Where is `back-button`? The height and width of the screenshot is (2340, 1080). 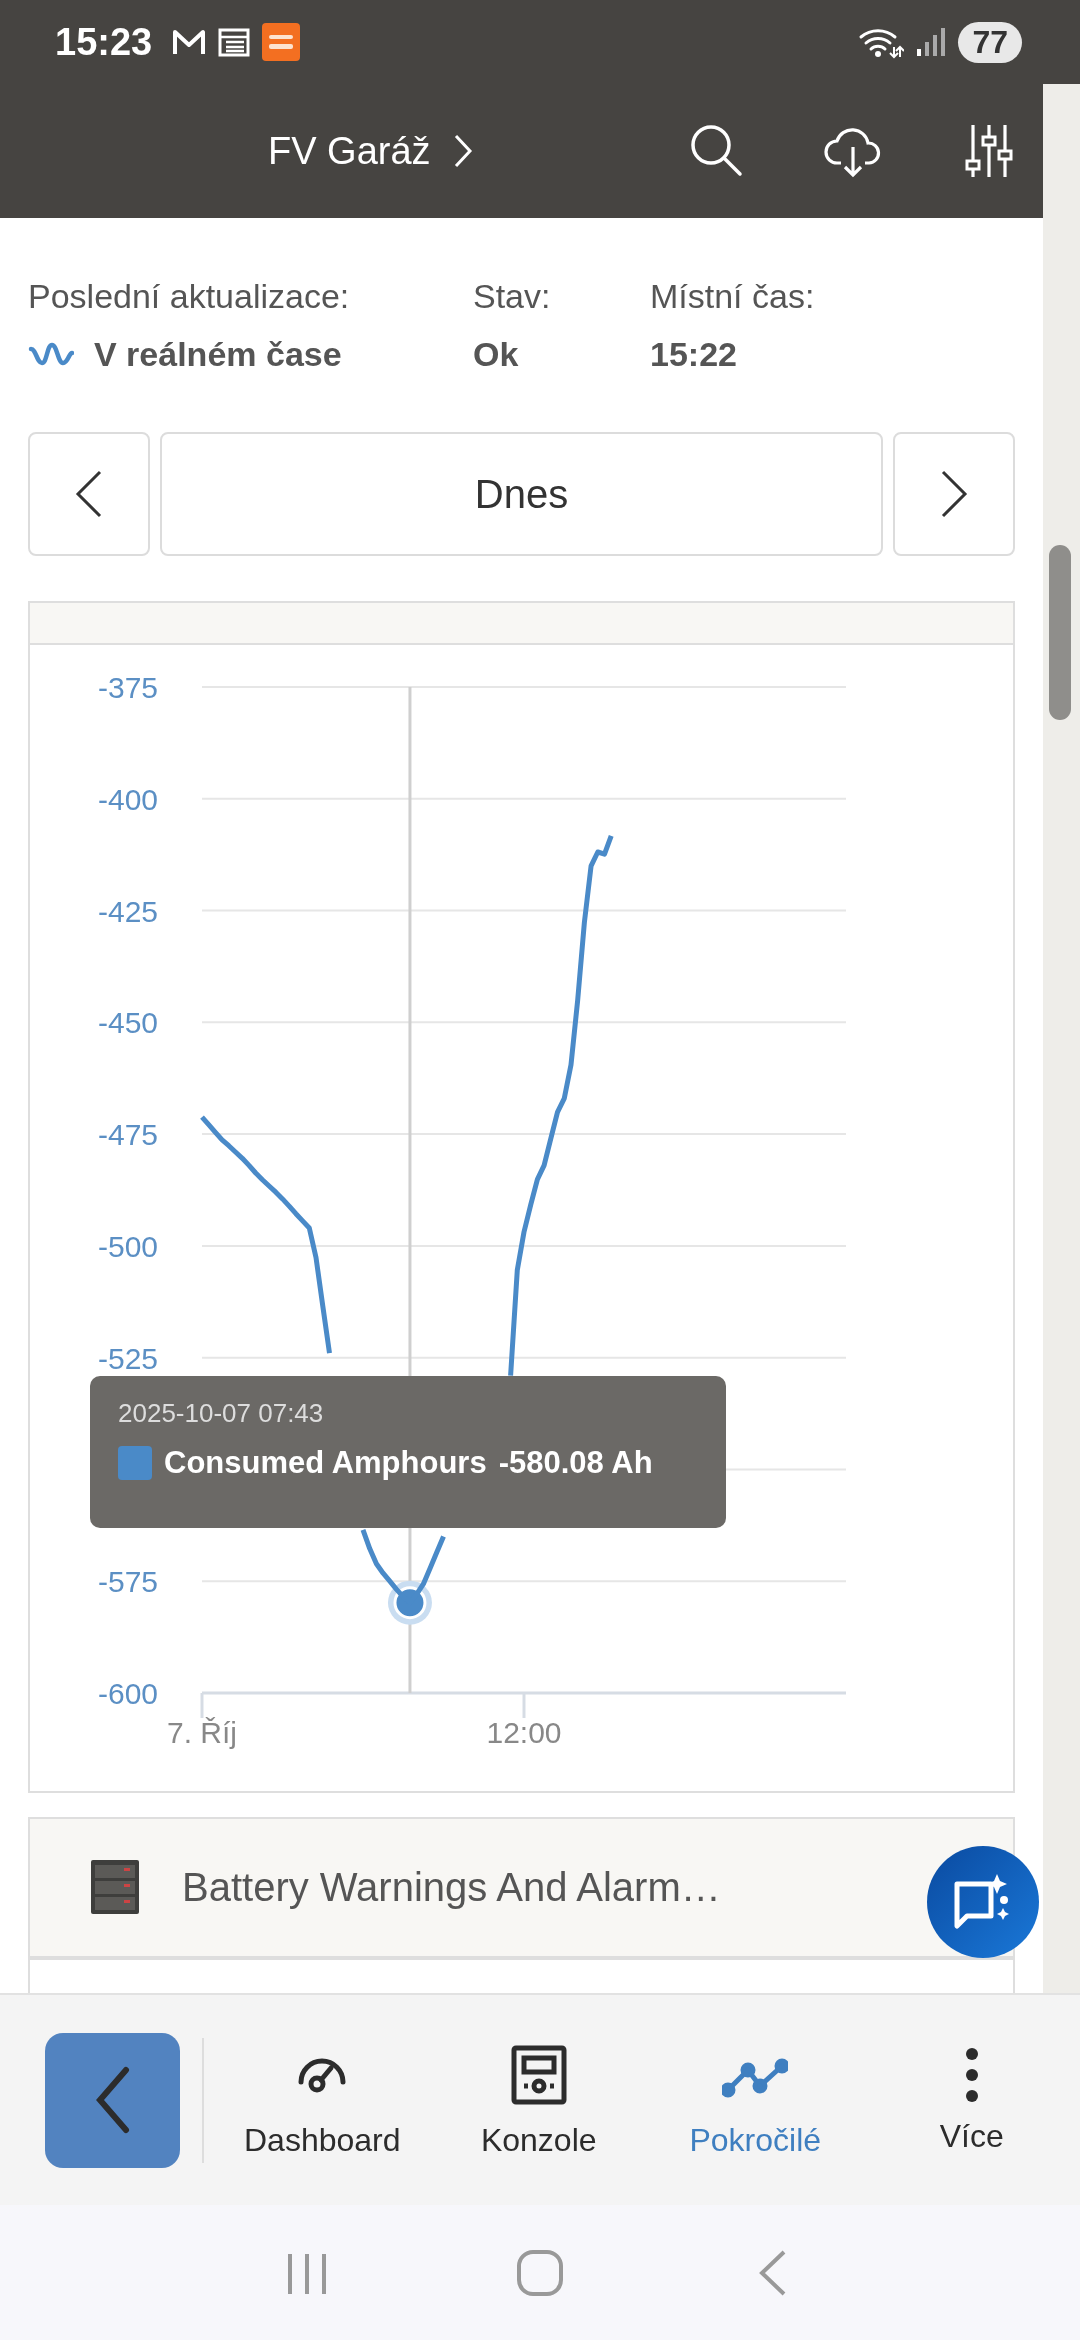
back-button is located at coordinates (112, 2100).